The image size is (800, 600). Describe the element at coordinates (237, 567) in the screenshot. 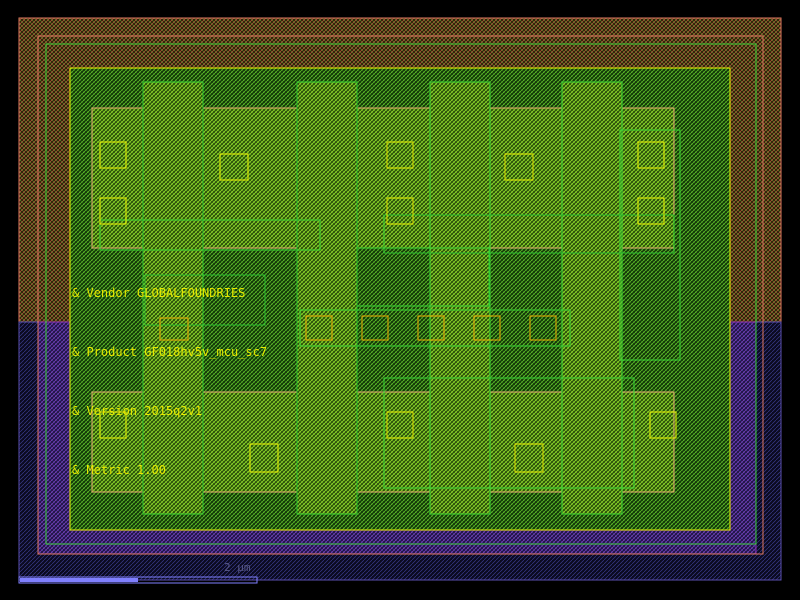

I see `scale-bar-label: 2 µm` at that location.